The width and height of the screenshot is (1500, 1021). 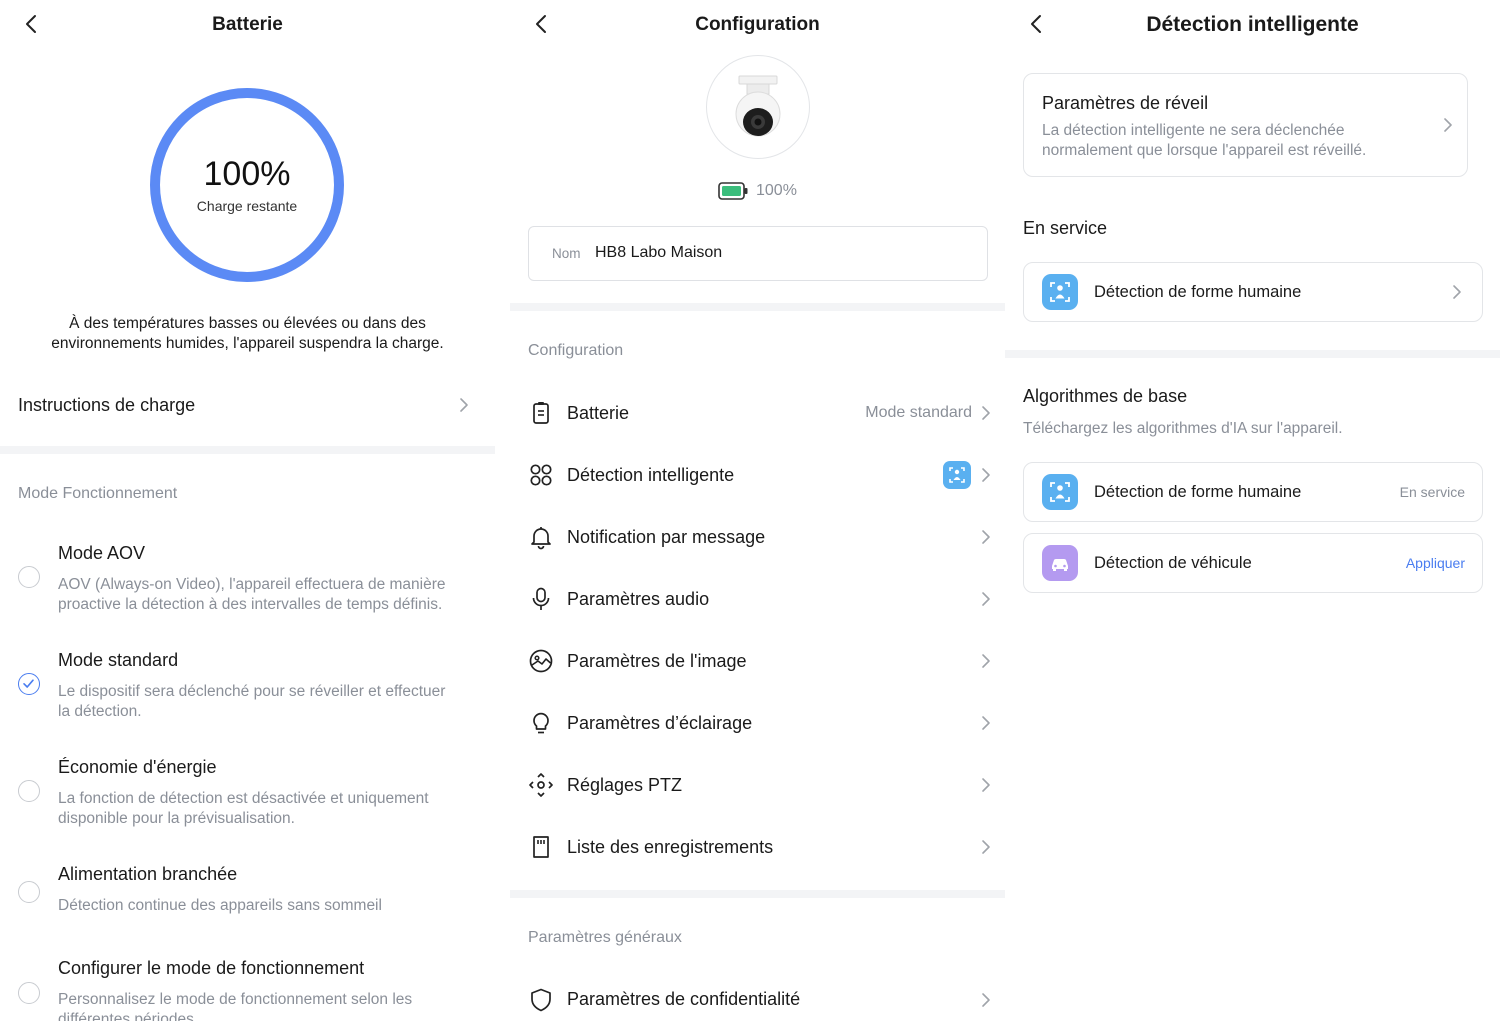 I want to click on algo-item-vehicle: Détection de véhicule Appliquer, so click(x=1253, y=563).